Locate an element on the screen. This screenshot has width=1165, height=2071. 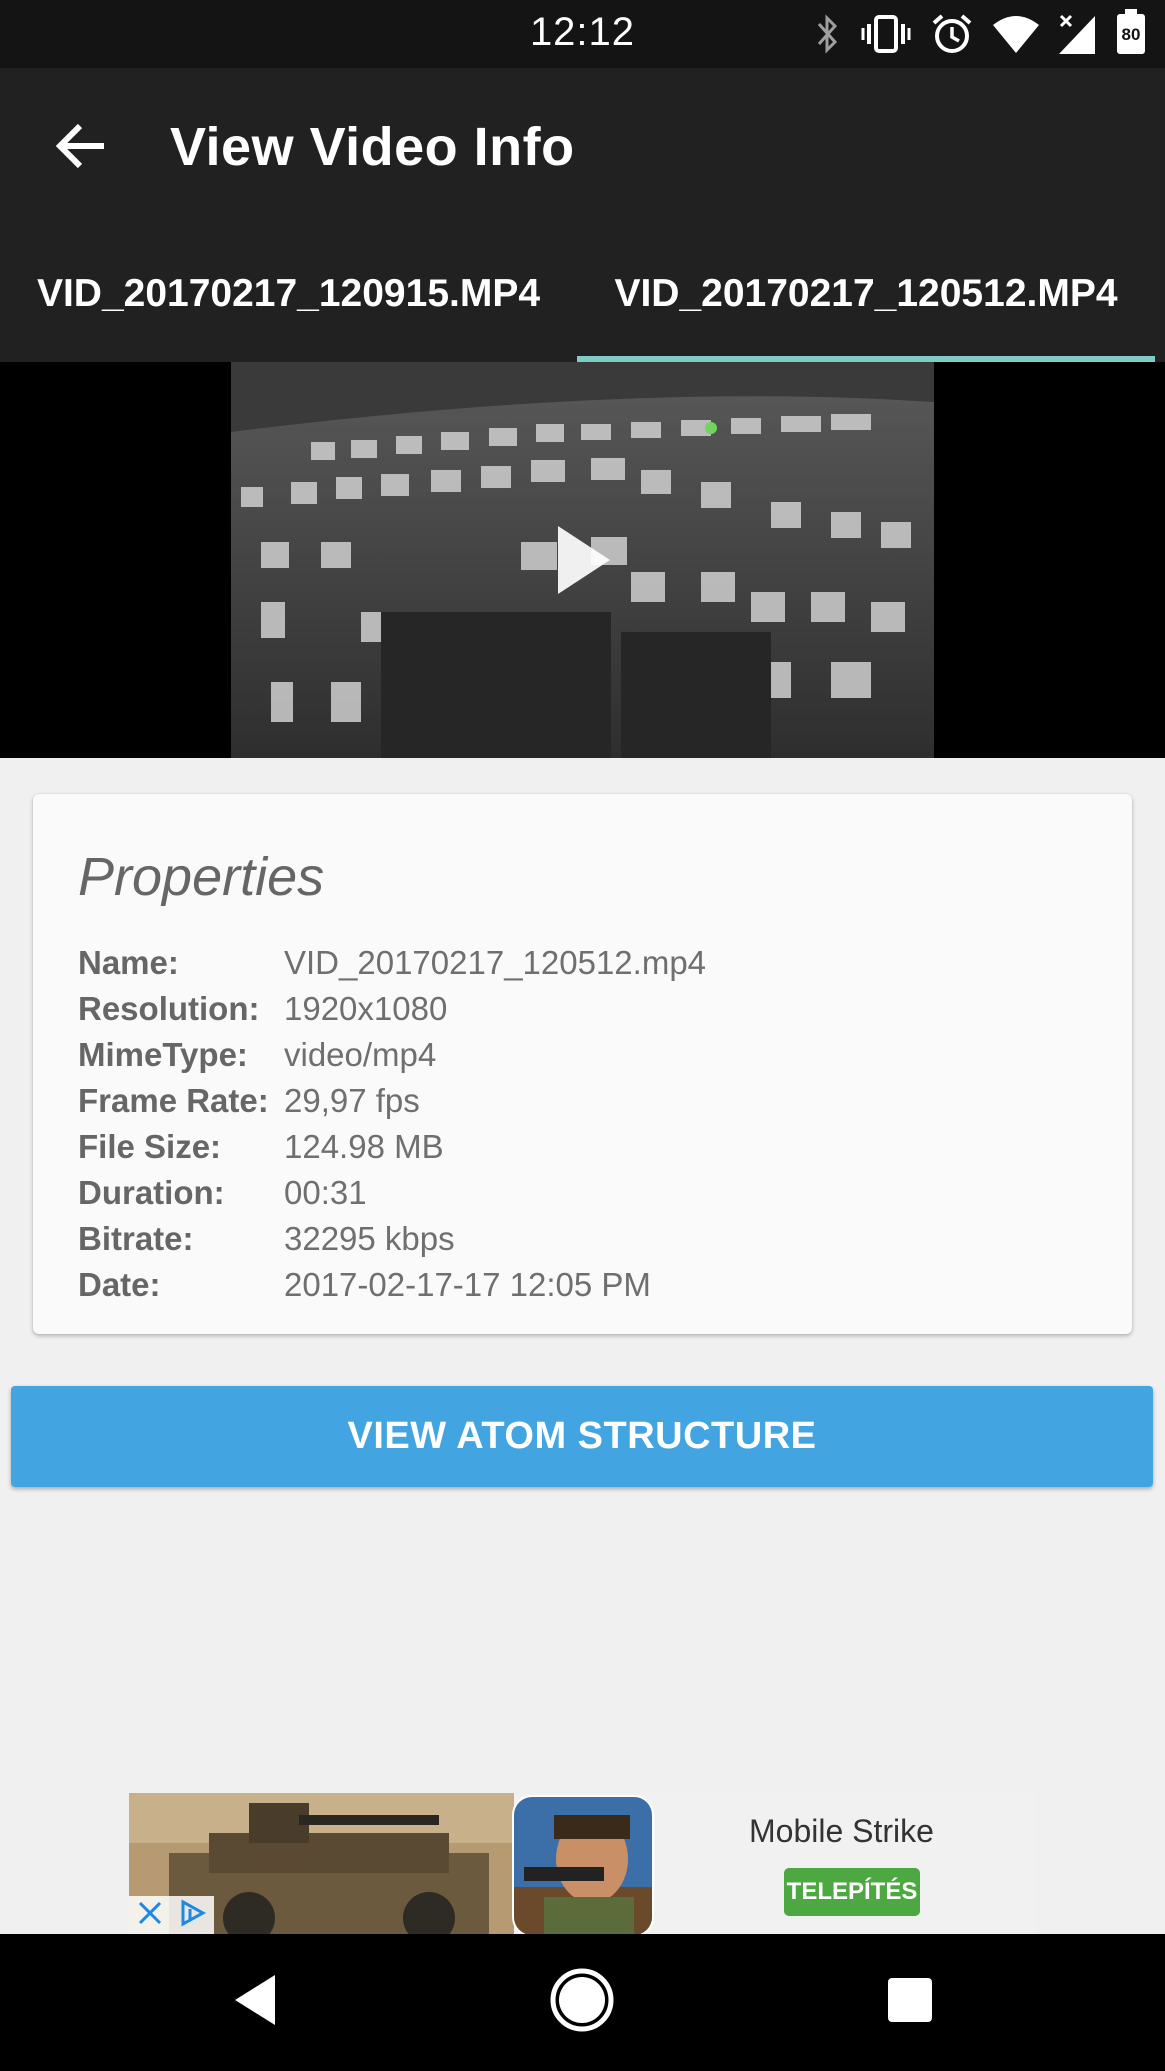
view-atom-structure-button: VIEW ATOM STRUCTURE is located at coordinates (582, 1436).